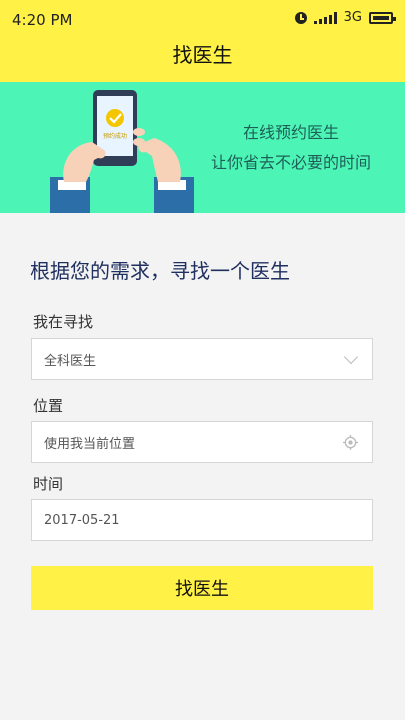 The width and height of the screenshot is (405, 720). Describe the element at coordinates (202, 359) in the screenshot. I see `specialty-select: 全科医生` at that location.